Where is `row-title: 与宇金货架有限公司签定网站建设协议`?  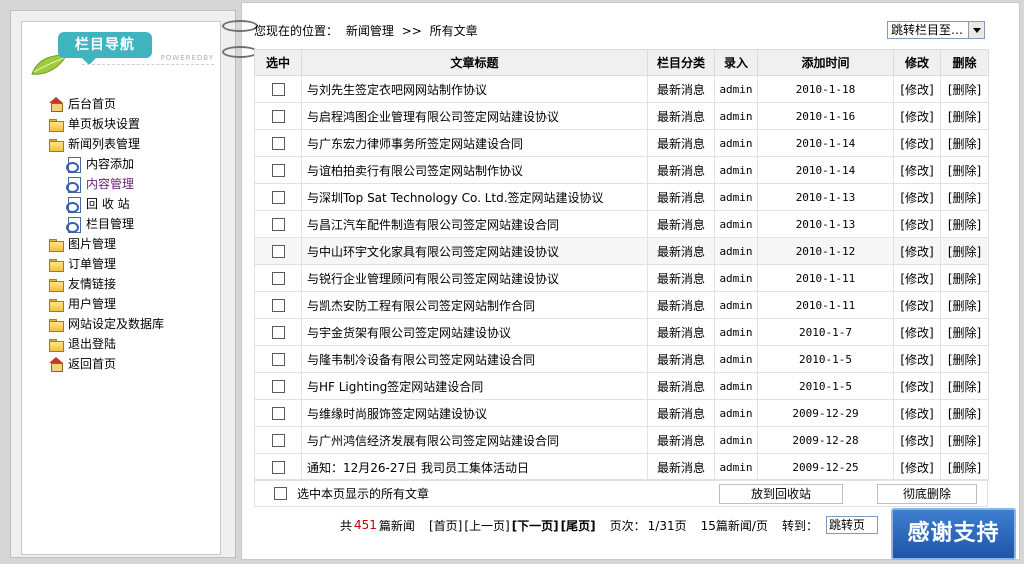
row-title: 与宇金货架有限公司签定网站建设协议 is located at coordinates (474, 332).